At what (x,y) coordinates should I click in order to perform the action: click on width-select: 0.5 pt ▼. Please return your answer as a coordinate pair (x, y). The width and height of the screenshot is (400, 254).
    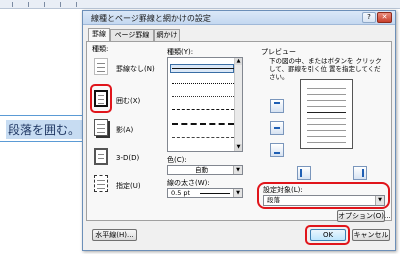
    Looking at the image, I should click on (205, 193).